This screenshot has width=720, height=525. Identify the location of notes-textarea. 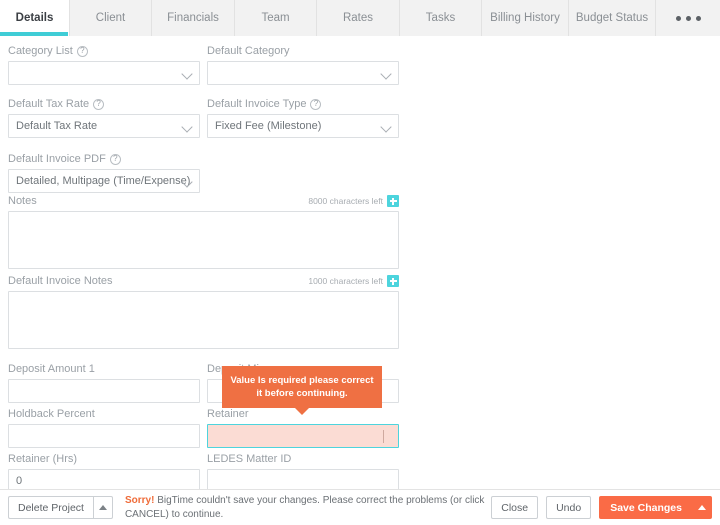
(203, 240).